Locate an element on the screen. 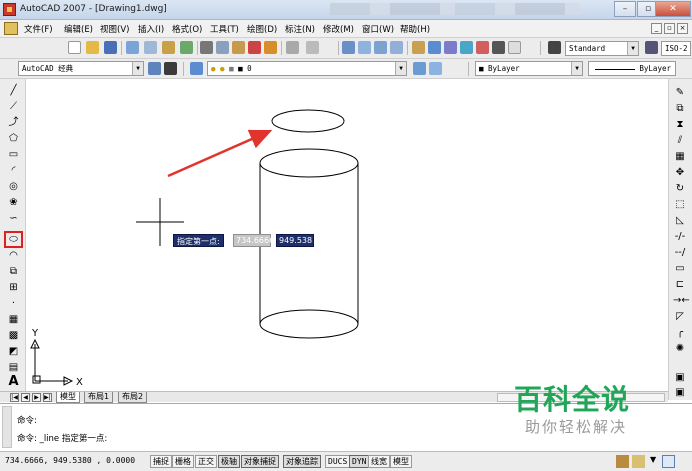  make-block-icon: ⊞ is located at coordinates (13, 287).